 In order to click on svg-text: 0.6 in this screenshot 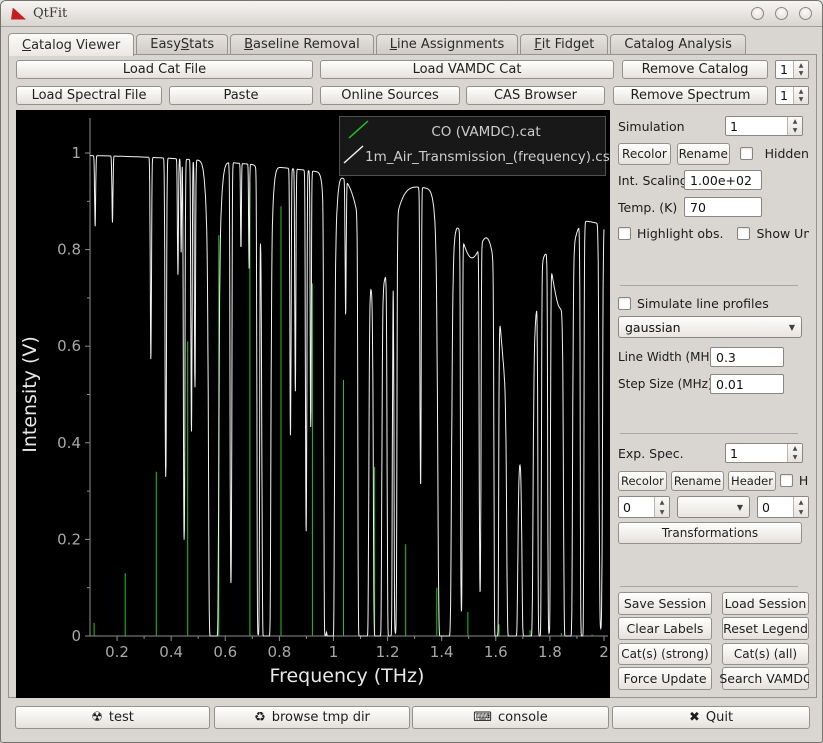, I will do `click(225, 652)`.